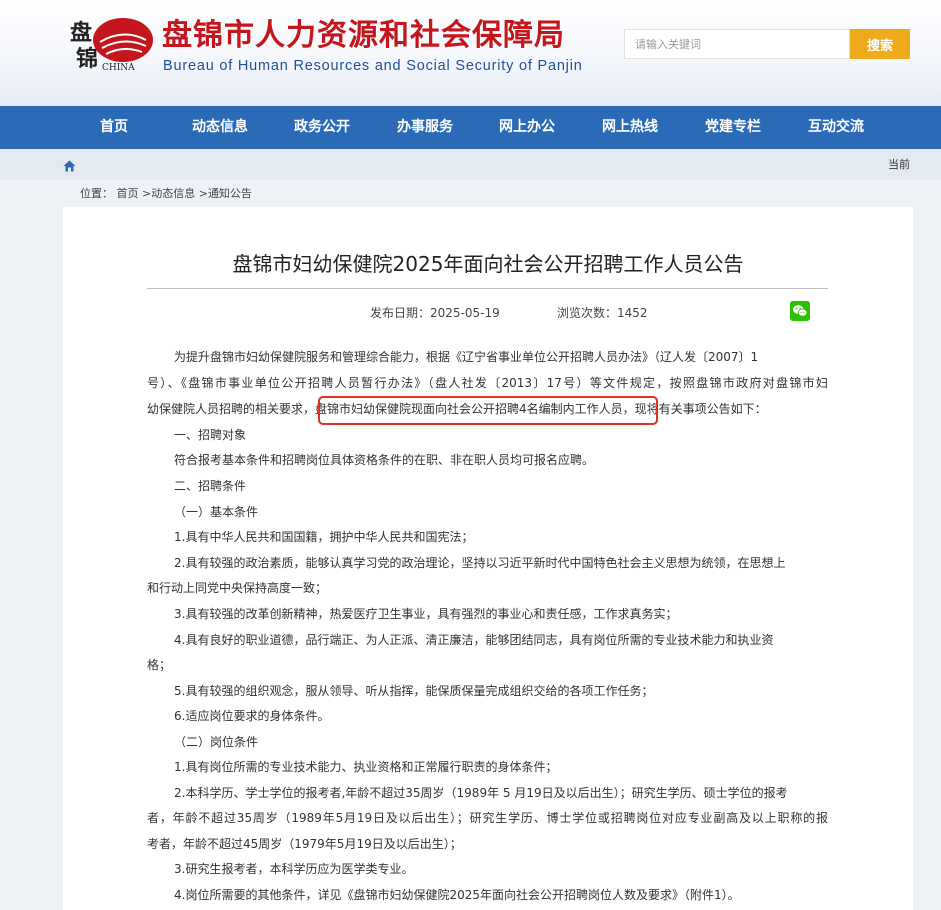 The width and height of the screenshot is (941, 910). Describe the element at coordinates (81, 33) in the screenshot. I see `logo-text-top: 盘` at that location.